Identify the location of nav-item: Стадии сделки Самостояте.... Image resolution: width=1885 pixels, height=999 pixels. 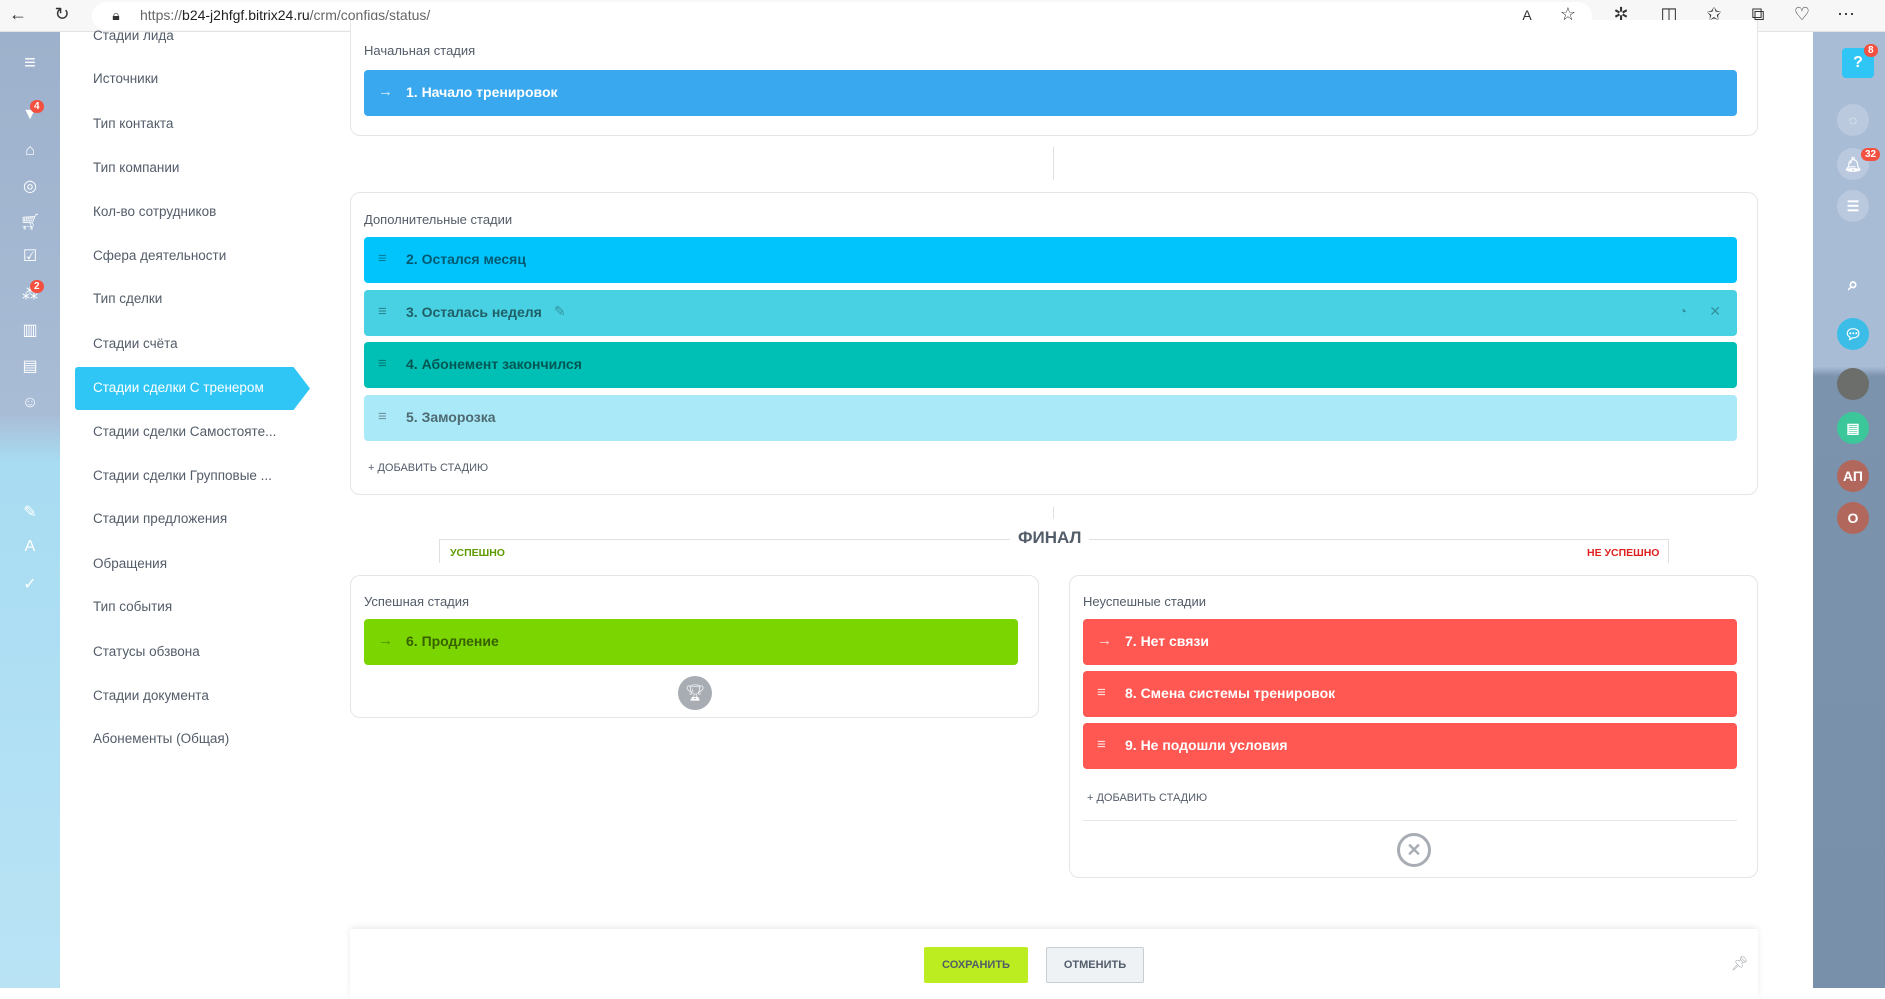
(184, 431).